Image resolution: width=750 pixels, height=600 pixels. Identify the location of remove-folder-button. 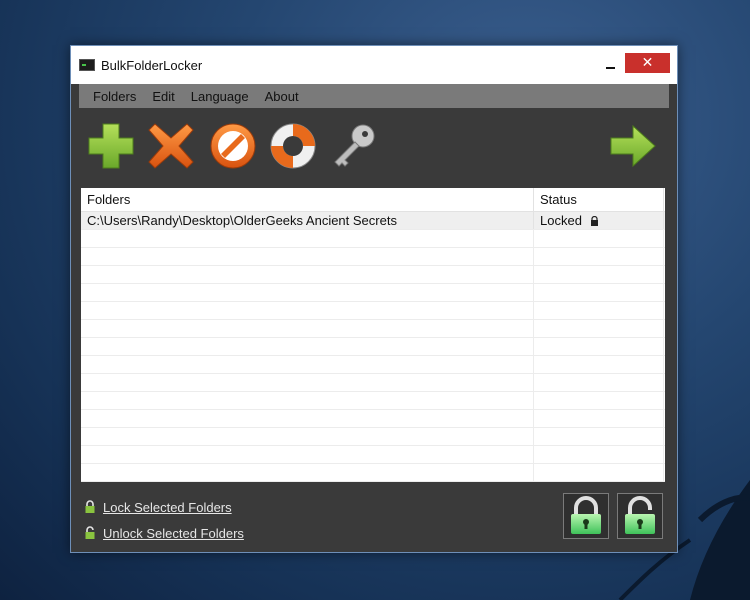
(171, 146).